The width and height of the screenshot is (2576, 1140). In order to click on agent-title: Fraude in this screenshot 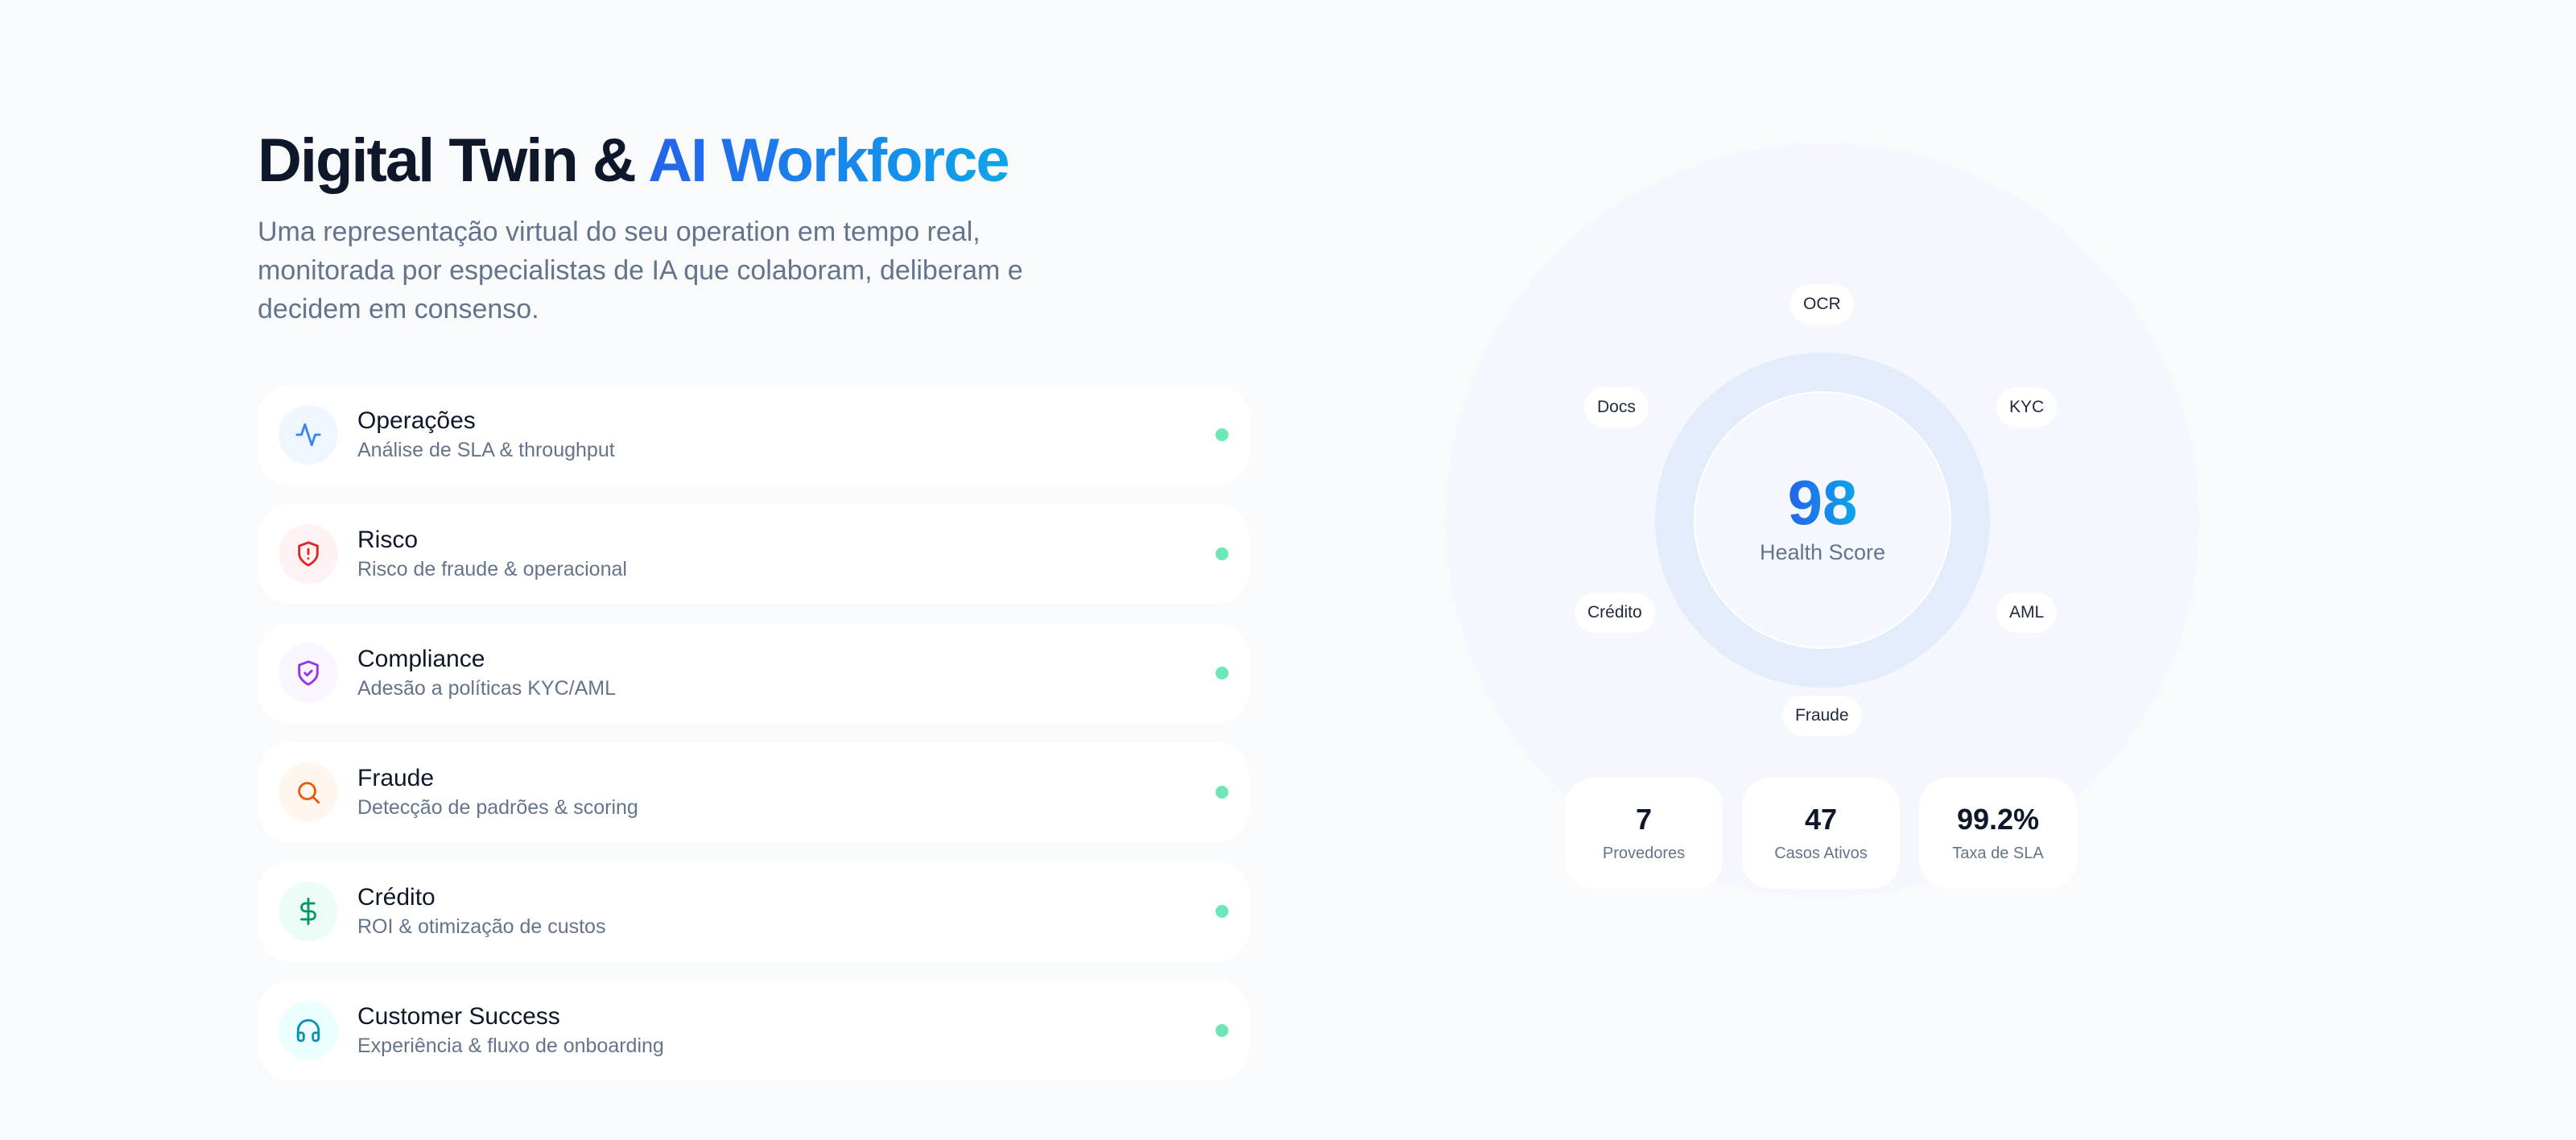, I will do `click(396, 778)`.